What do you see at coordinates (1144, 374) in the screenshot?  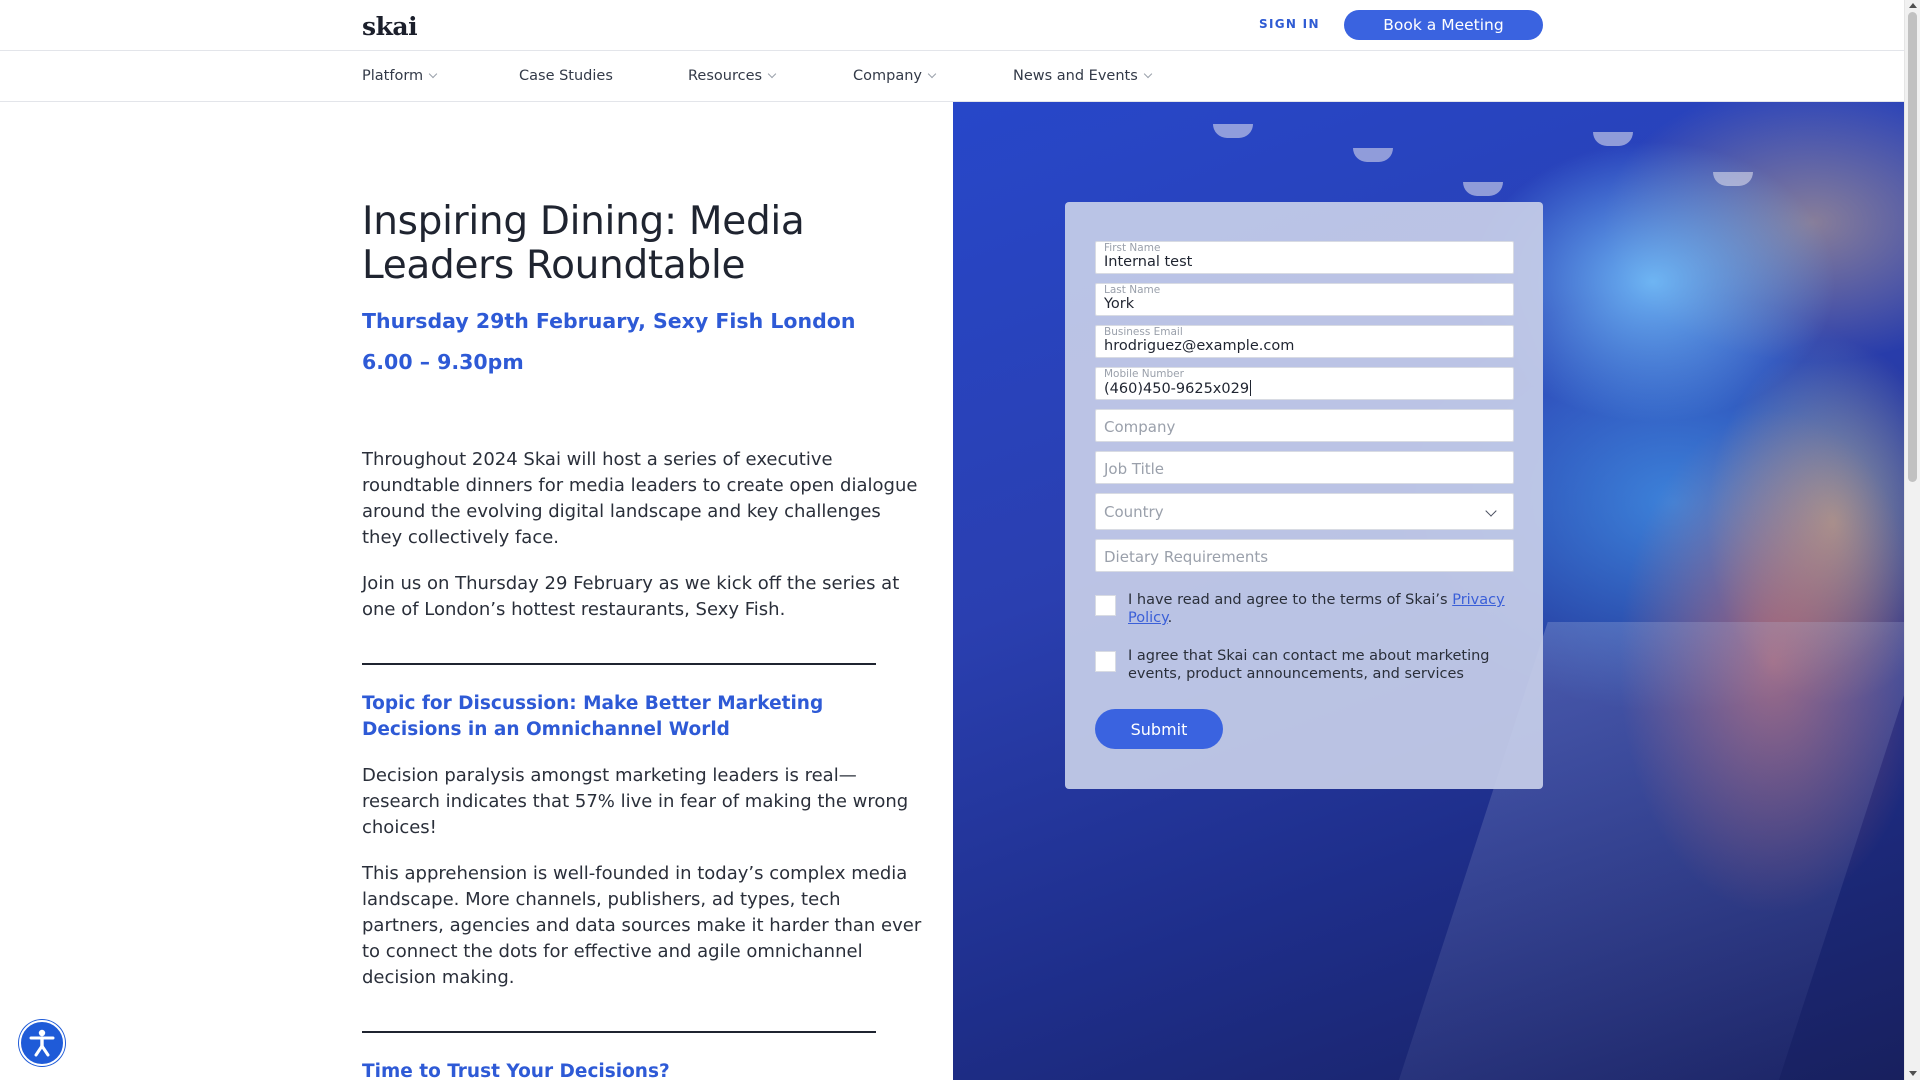 I see `field-label: Mobile Number` at bounding box center [1144, 374].